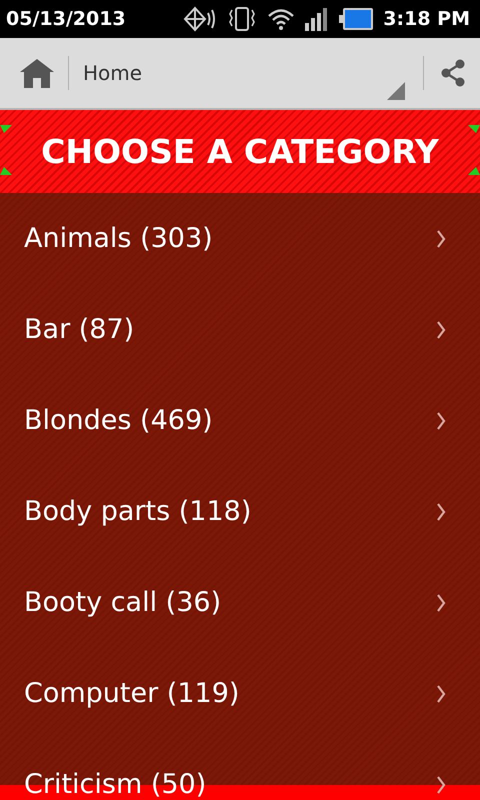  What do you see at coordinates (200, 19) in the screenshot?
I see `sync-icon` at bounding box center [200, 19].